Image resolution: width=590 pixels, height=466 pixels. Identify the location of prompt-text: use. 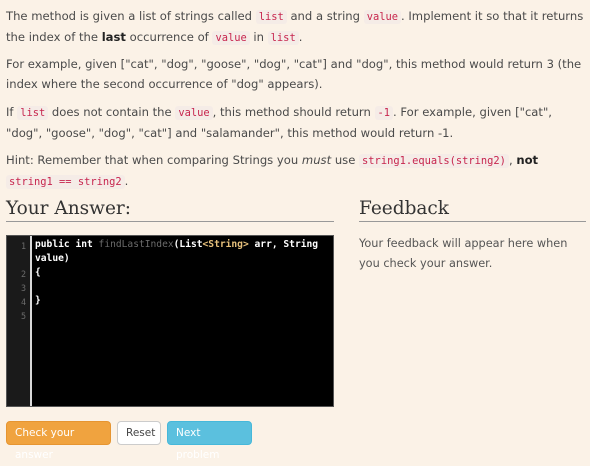
(345, 160).